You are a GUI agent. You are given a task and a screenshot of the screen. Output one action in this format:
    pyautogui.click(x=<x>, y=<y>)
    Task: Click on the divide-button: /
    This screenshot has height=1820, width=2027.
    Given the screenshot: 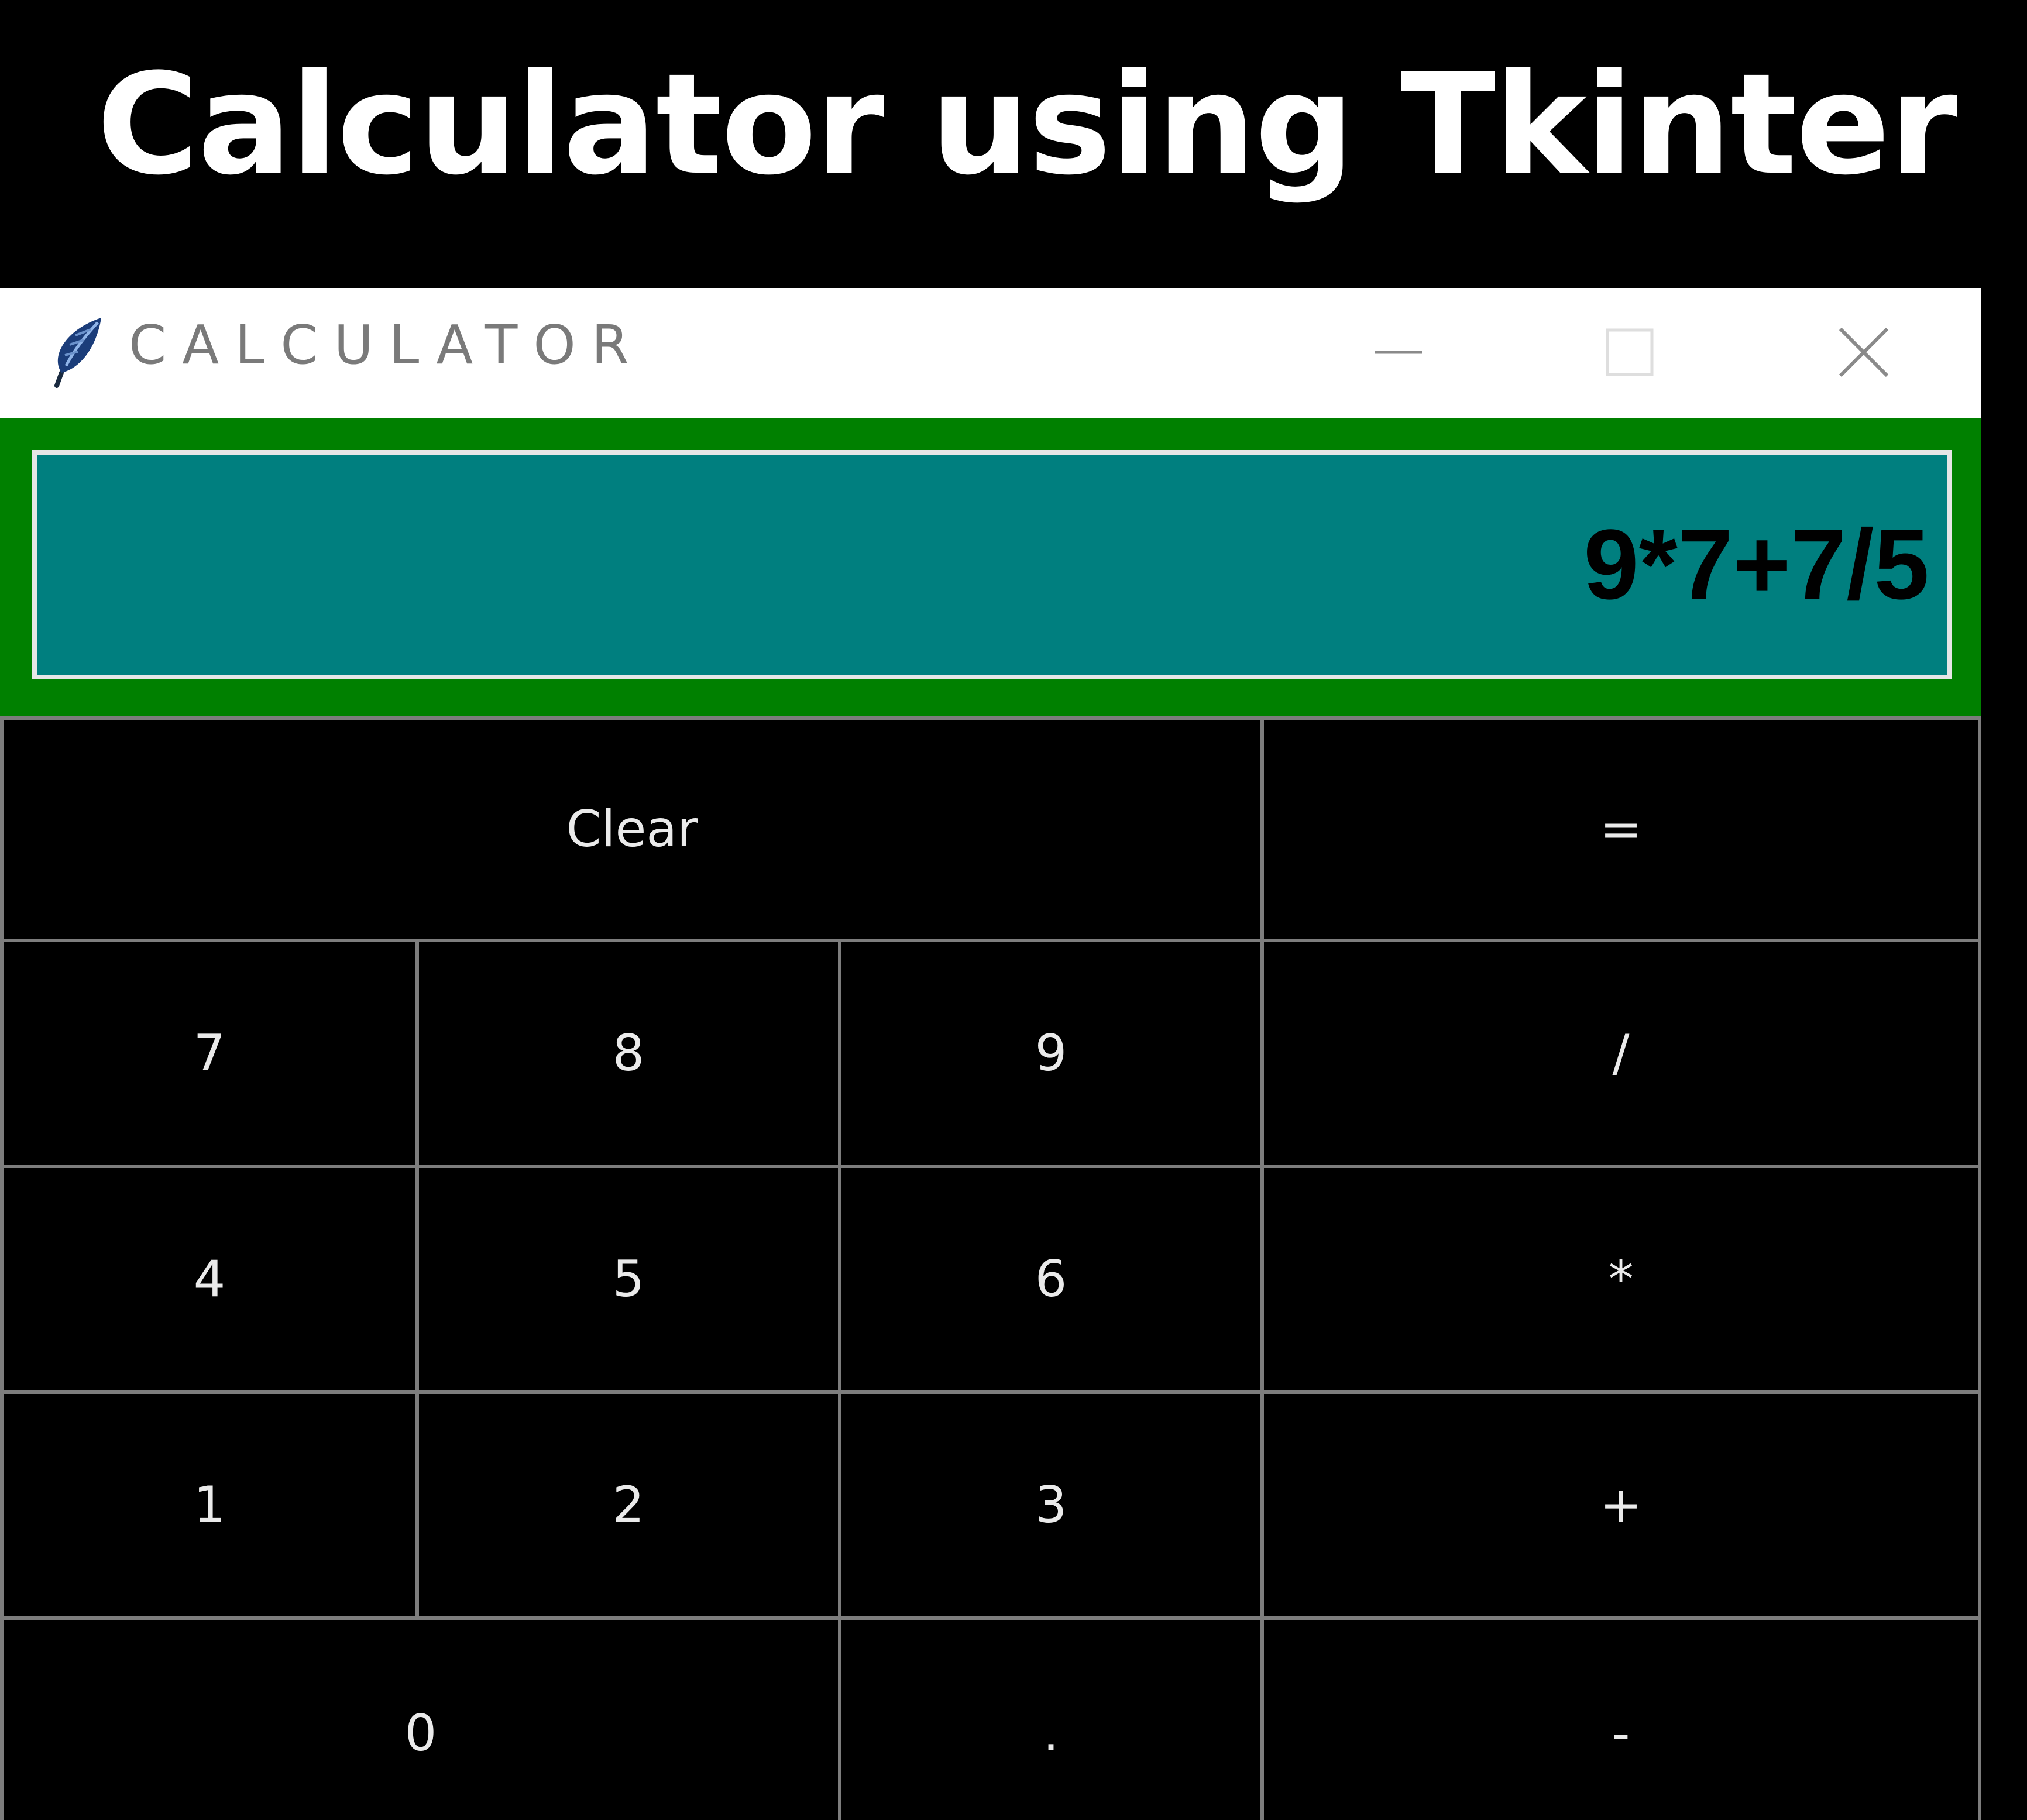 What is the action you would take?
    pyautogui.click(x=1620, y=1053)
    